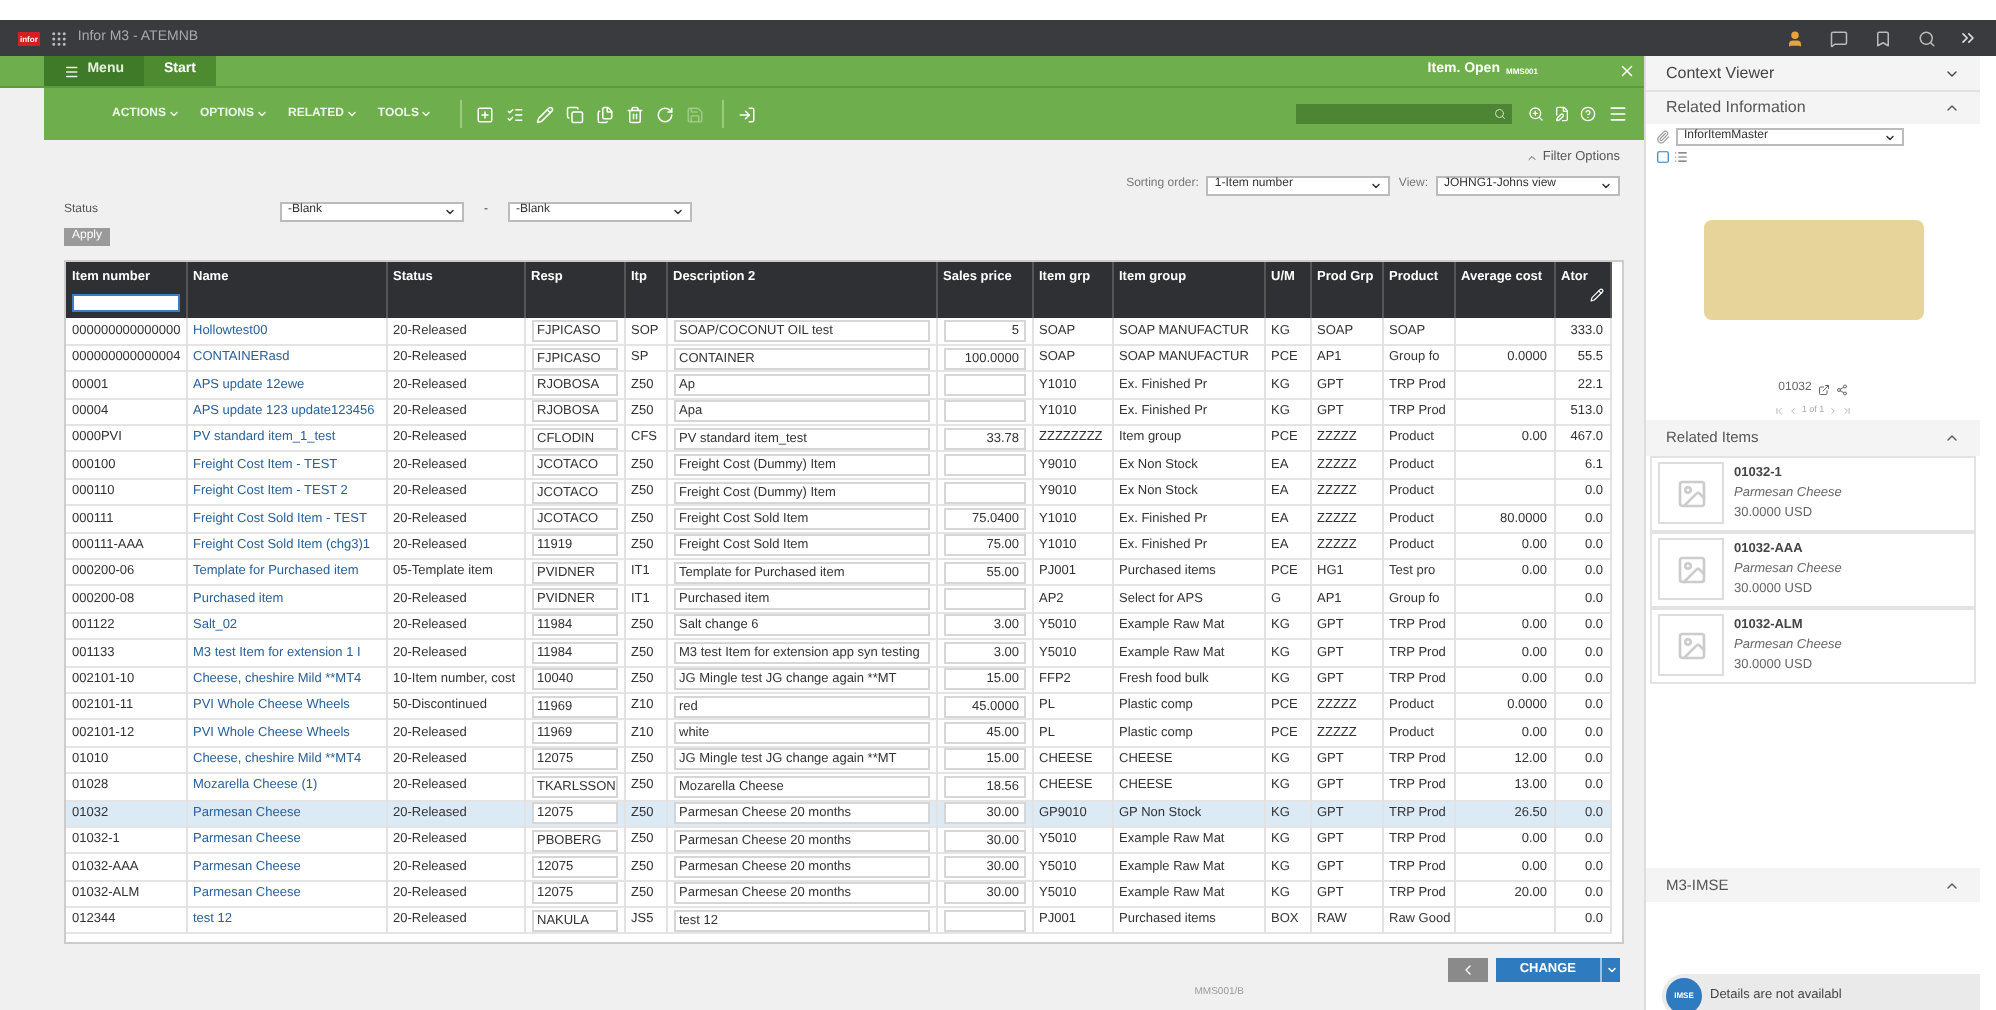 Image resolution: width=1996 pixels, height=1010 pixels. What do you see at coordinates (58, 38) in the screenshot?
I see `app-grid-icon` at bounding box center [58, 38].